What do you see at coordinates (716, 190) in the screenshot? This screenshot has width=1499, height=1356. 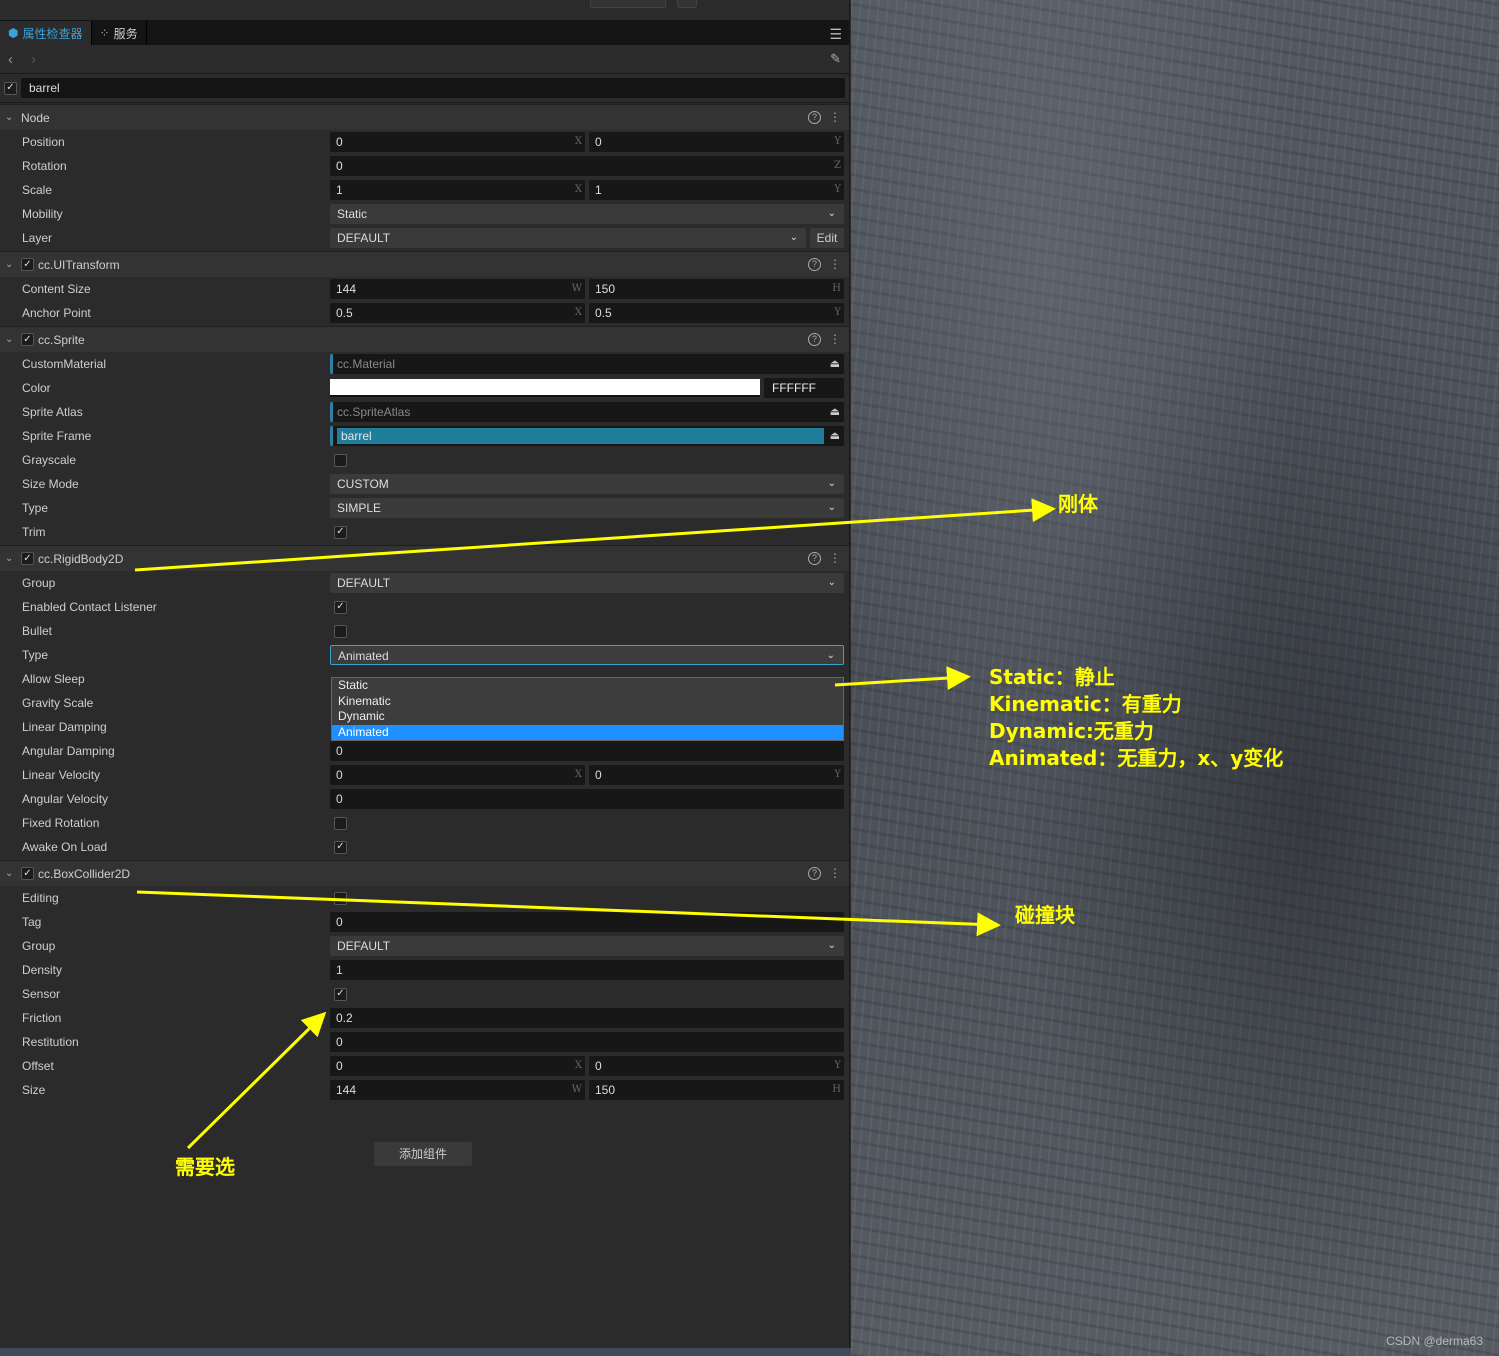 I see `number-input: 1Y` at bounding box center [716, 190].